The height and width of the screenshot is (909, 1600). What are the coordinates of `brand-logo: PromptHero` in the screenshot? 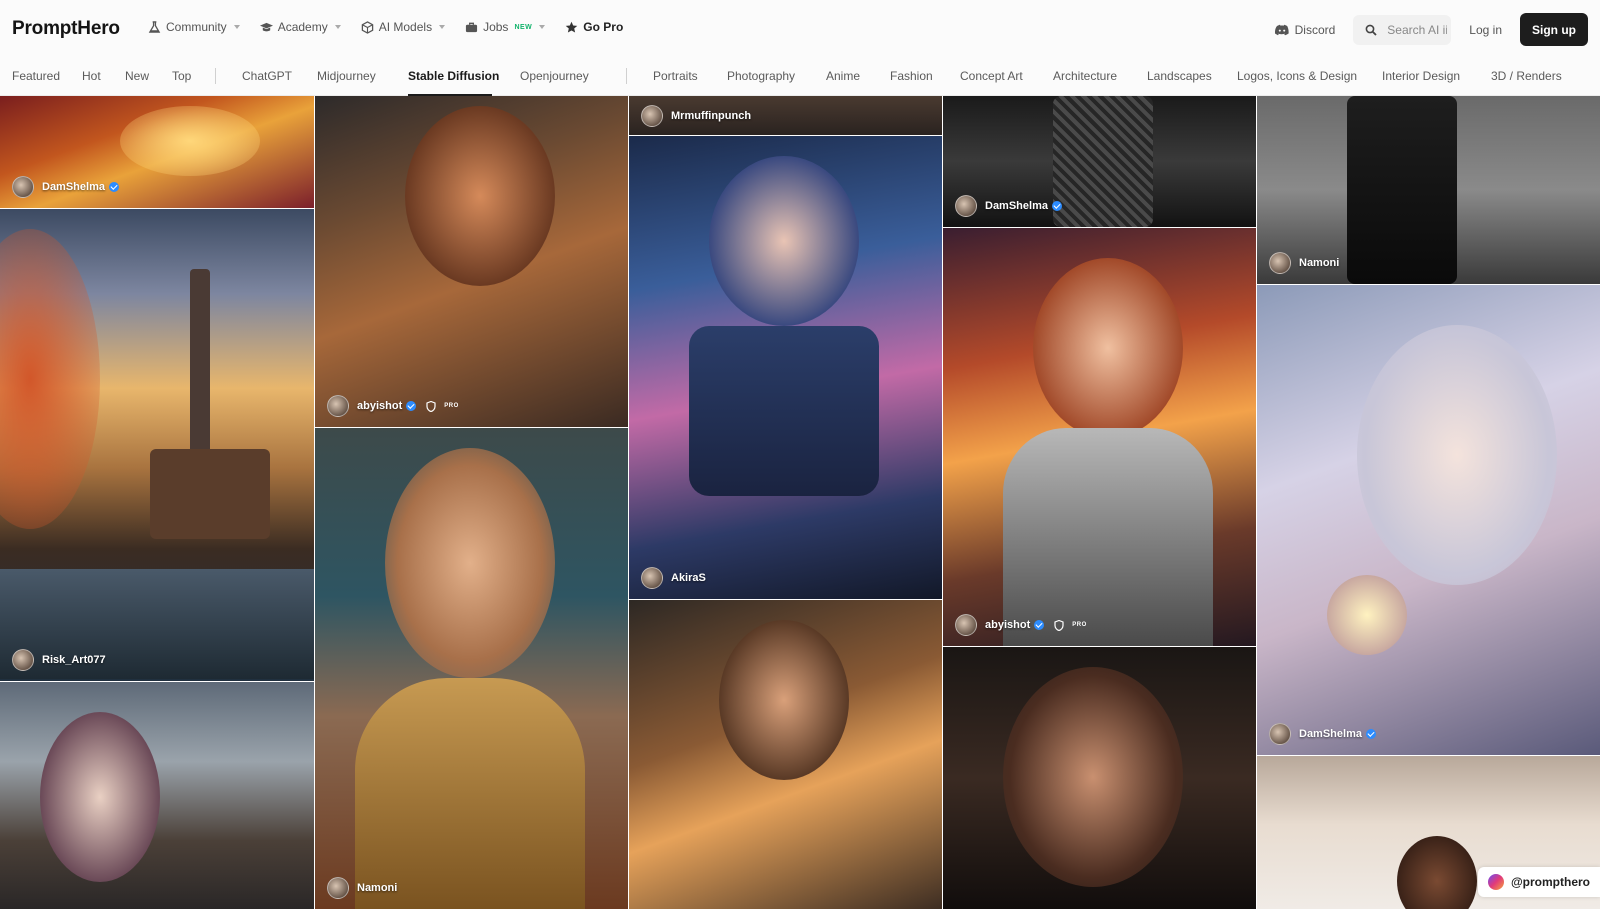 It's located at (66, 29).